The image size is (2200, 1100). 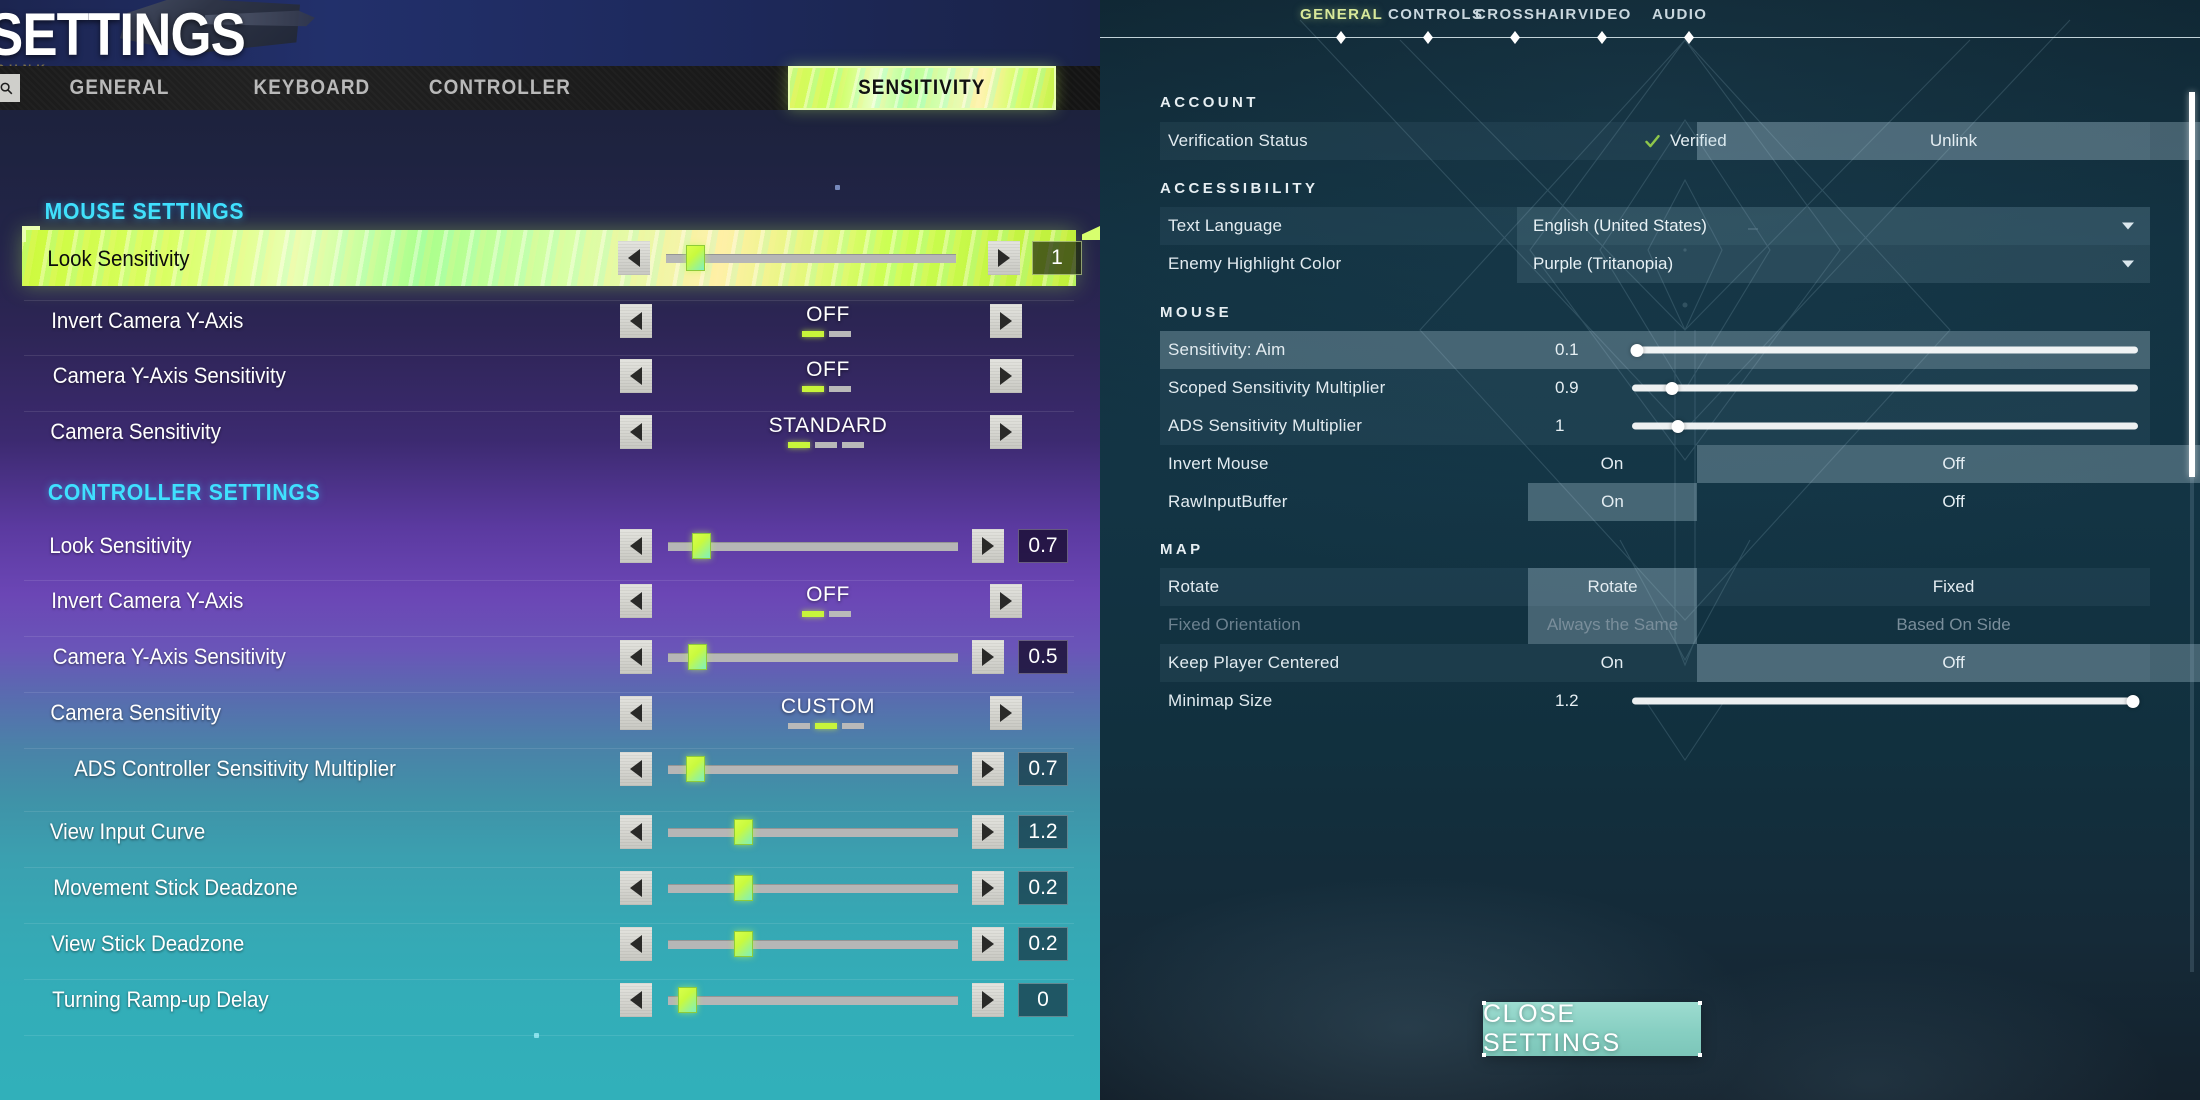 What do you see at coordinates (1948, 663) in the screenshot?
I see `keep-player-centered-off: Off` at bounding box center [1948, 663].